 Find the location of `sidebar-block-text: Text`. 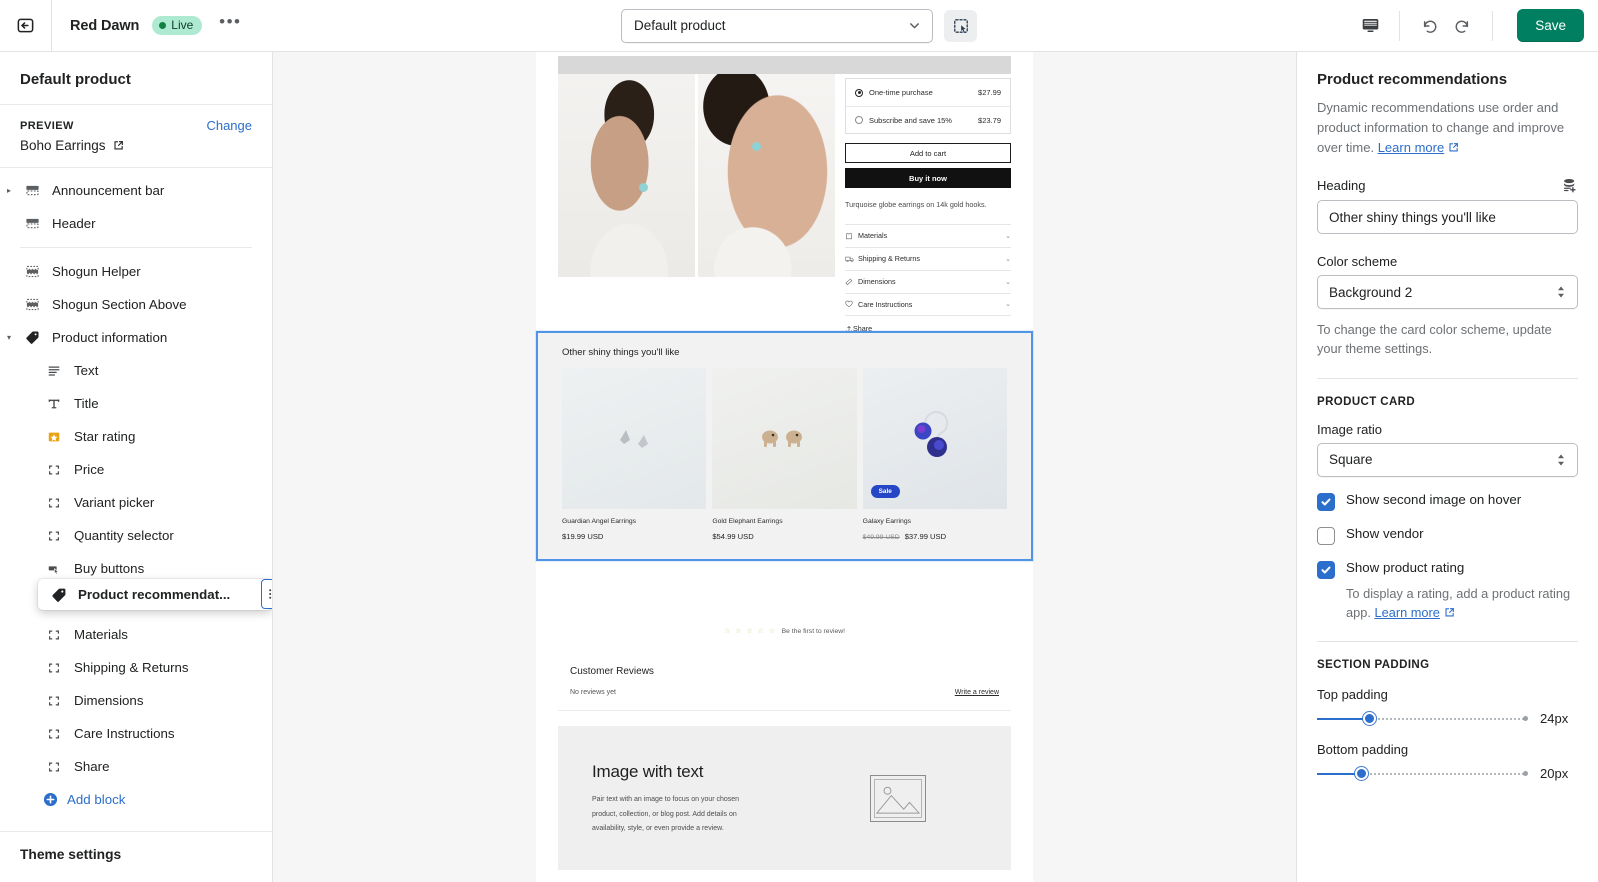

sidebar-block-text: Text is located at coordinates (136, 370).